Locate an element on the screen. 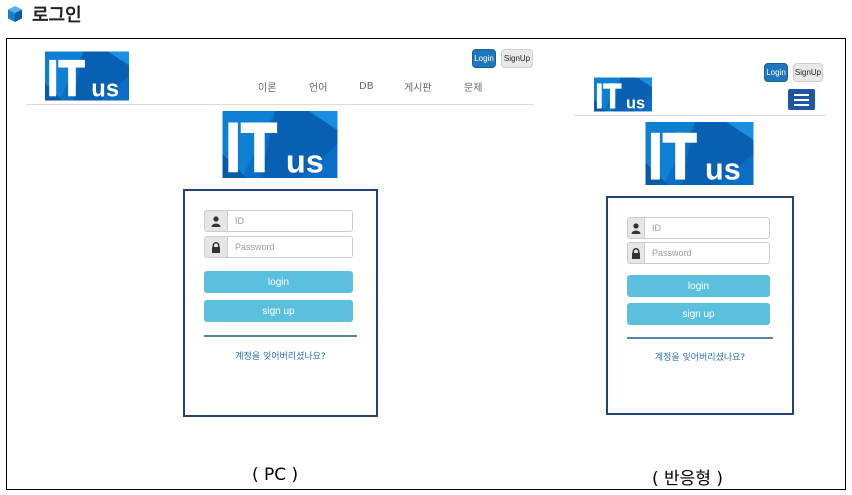 The image size is (852, 495). mobile-id-field is located at coordinates (698, 228).